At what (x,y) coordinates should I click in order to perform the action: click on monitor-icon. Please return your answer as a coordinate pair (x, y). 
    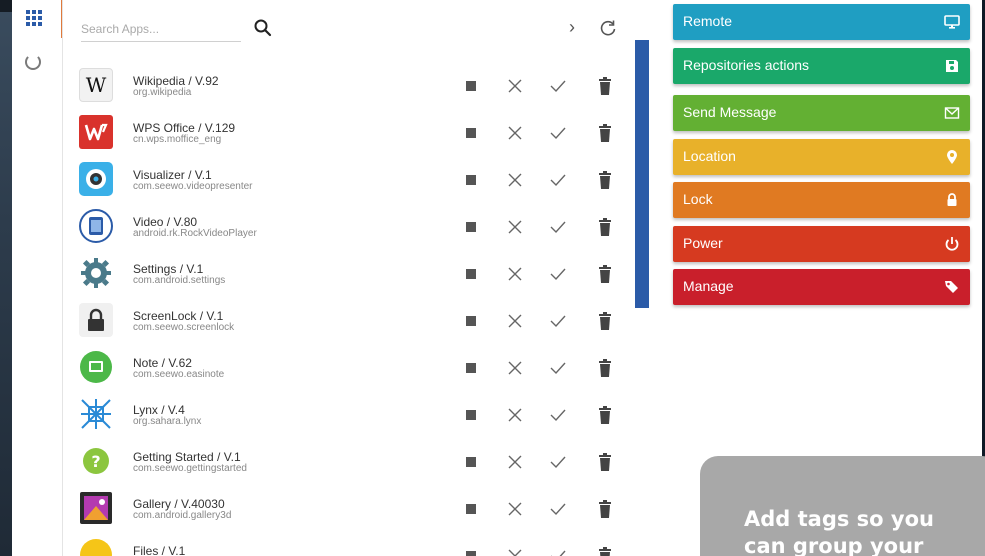
    Looking at the image, I should click on (952, 22).